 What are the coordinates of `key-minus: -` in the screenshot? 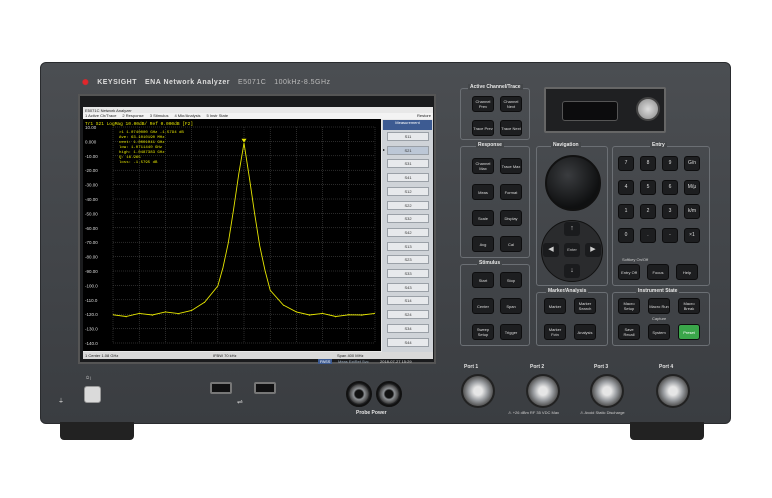 It's located at (670, 235).